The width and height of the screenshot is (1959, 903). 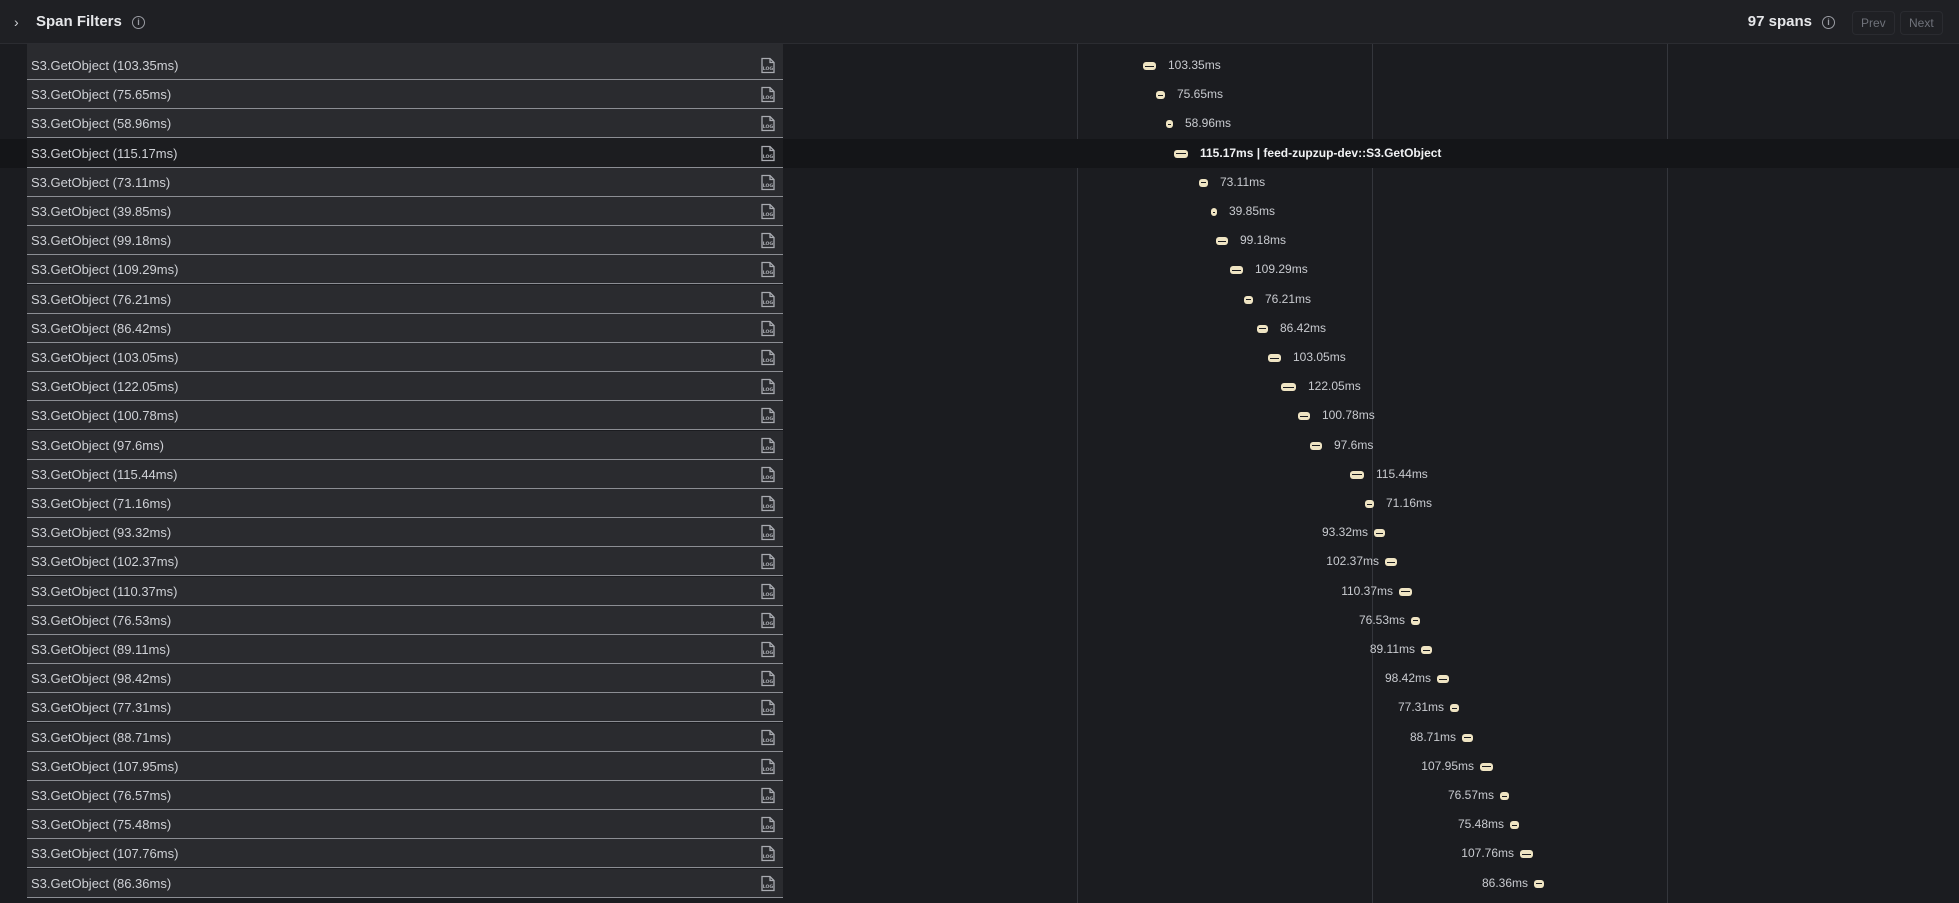 What do you see at coordinates (979, 825) in the screenshot?
I see `span-row: S3.GetObject (75.48ms) LOG 75.48ms` at bounding box center [979, 825].